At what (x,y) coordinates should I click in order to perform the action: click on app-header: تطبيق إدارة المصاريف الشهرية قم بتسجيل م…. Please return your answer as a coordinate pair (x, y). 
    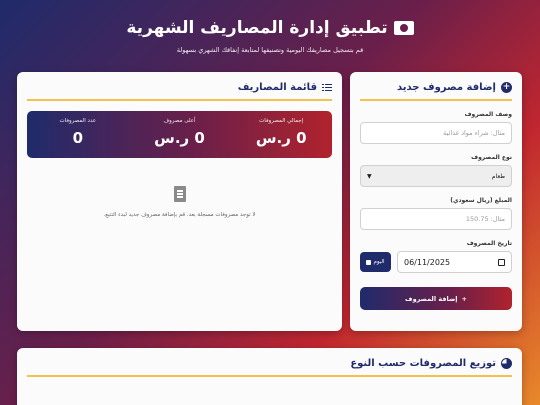
    Looking at the image, I should click on (270, 36).